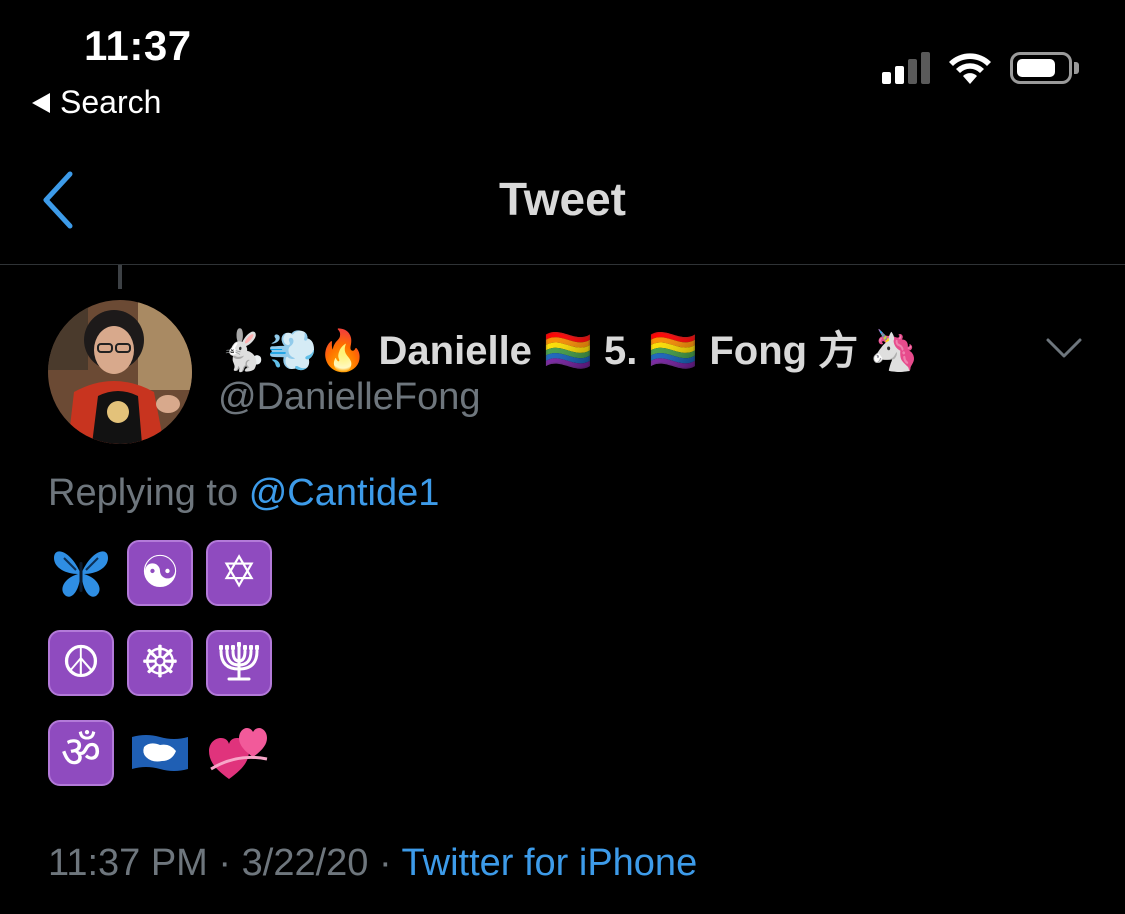 Image resolution: width=1125 pixels, height=914 pixels. I want to click on chevron-down-icon, so click(1064, 348).